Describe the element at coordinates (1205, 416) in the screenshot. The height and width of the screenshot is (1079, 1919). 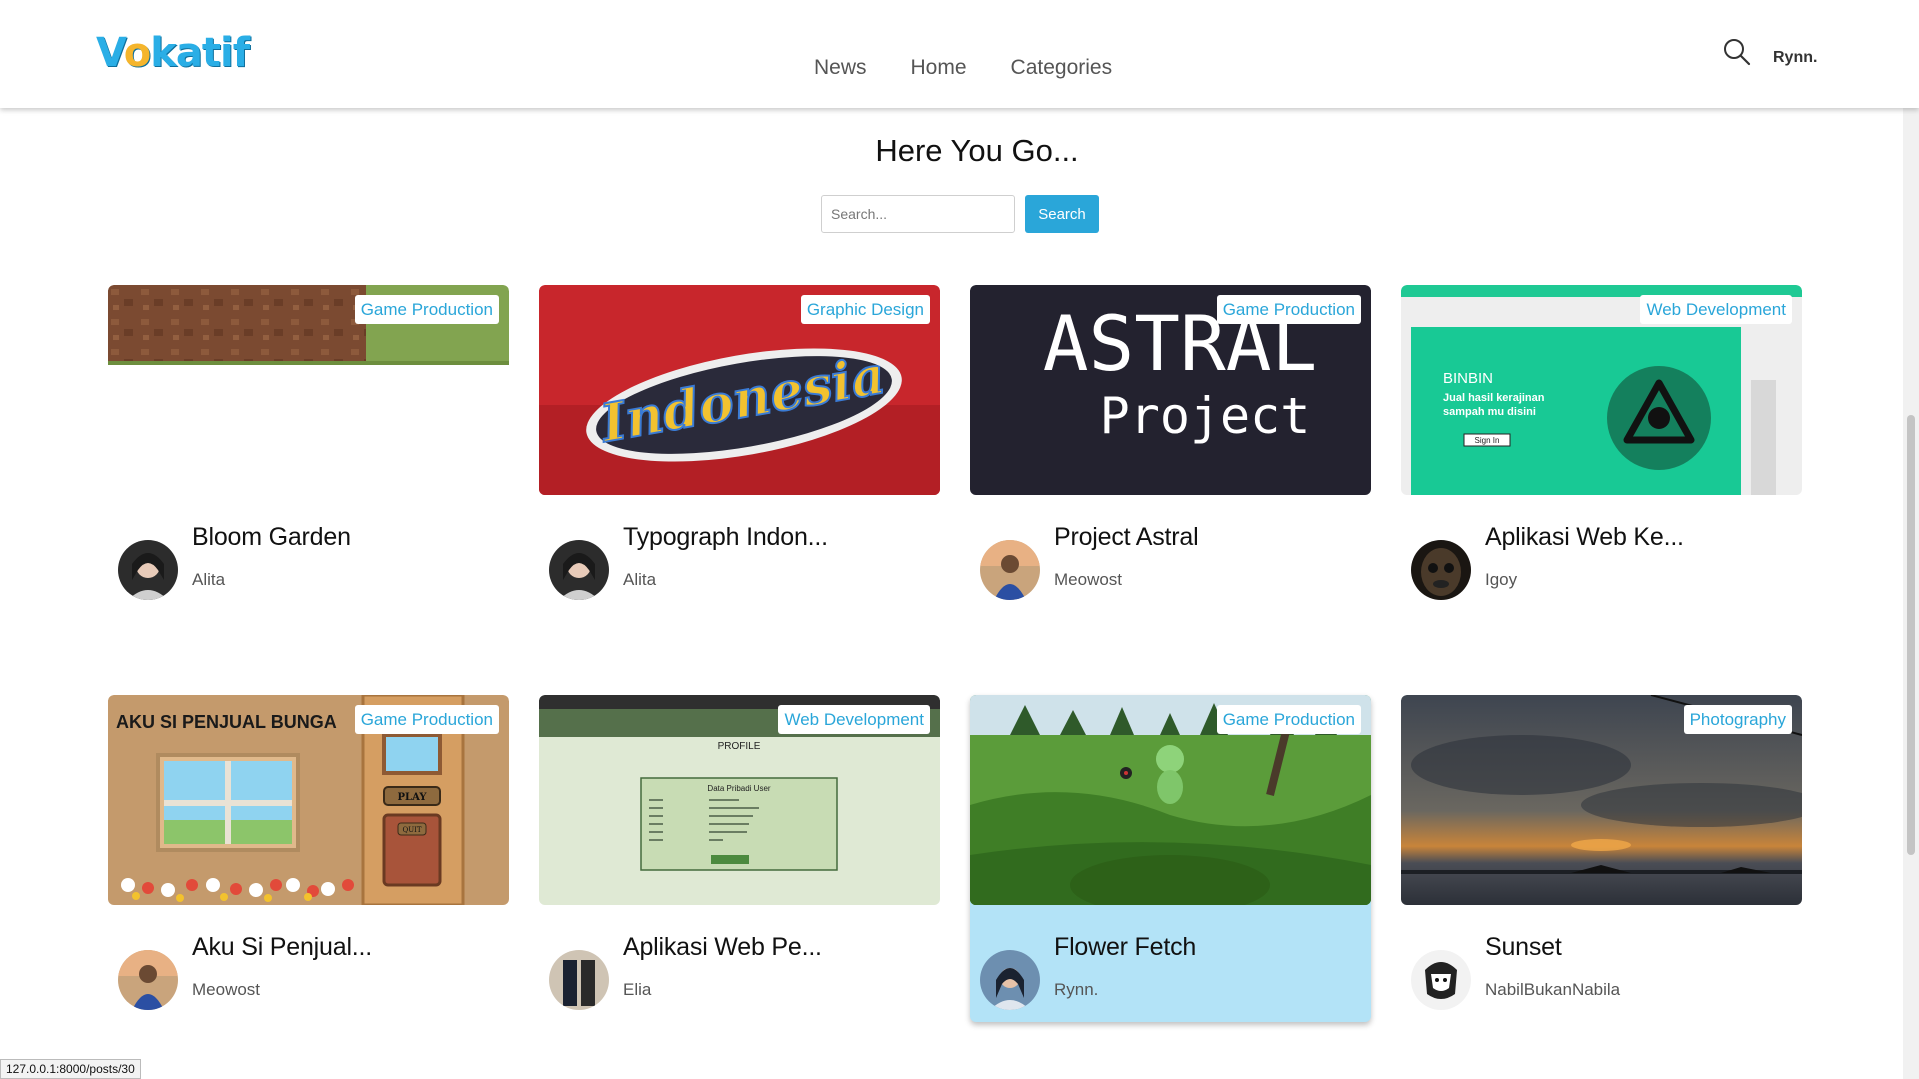
I see `astral-subtitle: Project` at that location.